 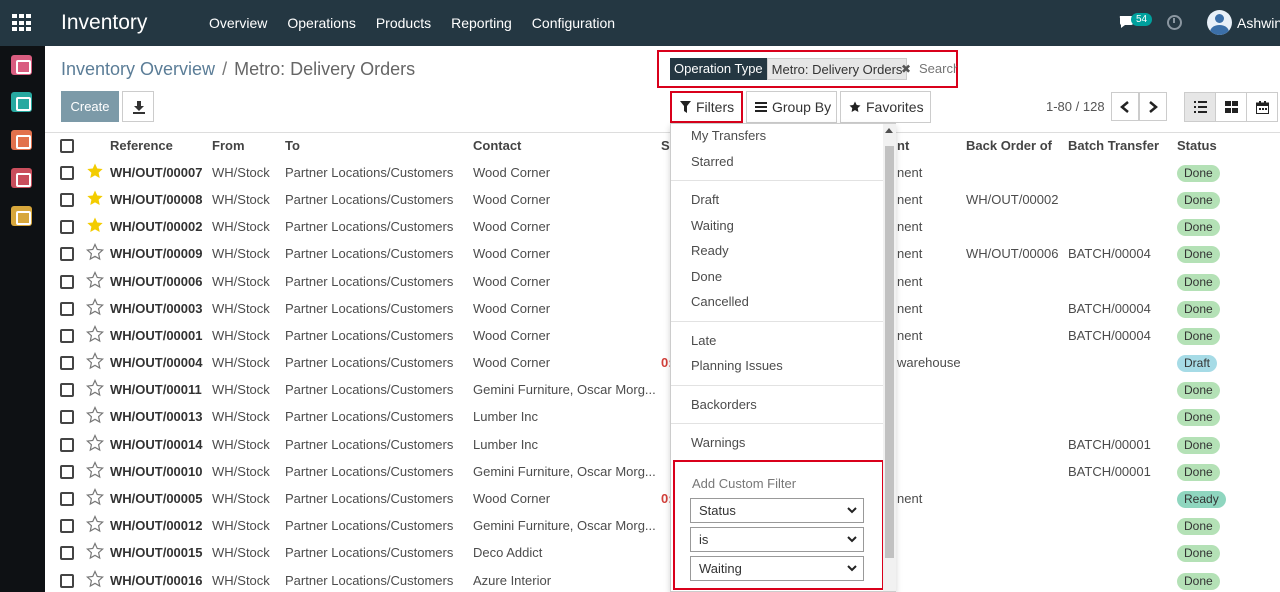 I want to click on create-button: Create, so click(x=90, y=106).